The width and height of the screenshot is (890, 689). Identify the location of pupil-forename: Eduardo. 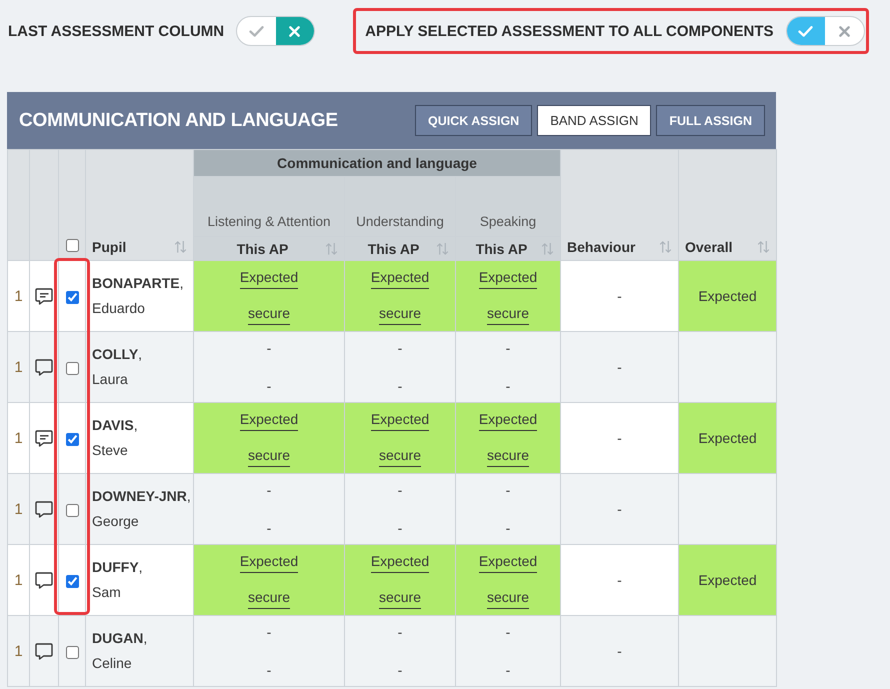
(119, 308).